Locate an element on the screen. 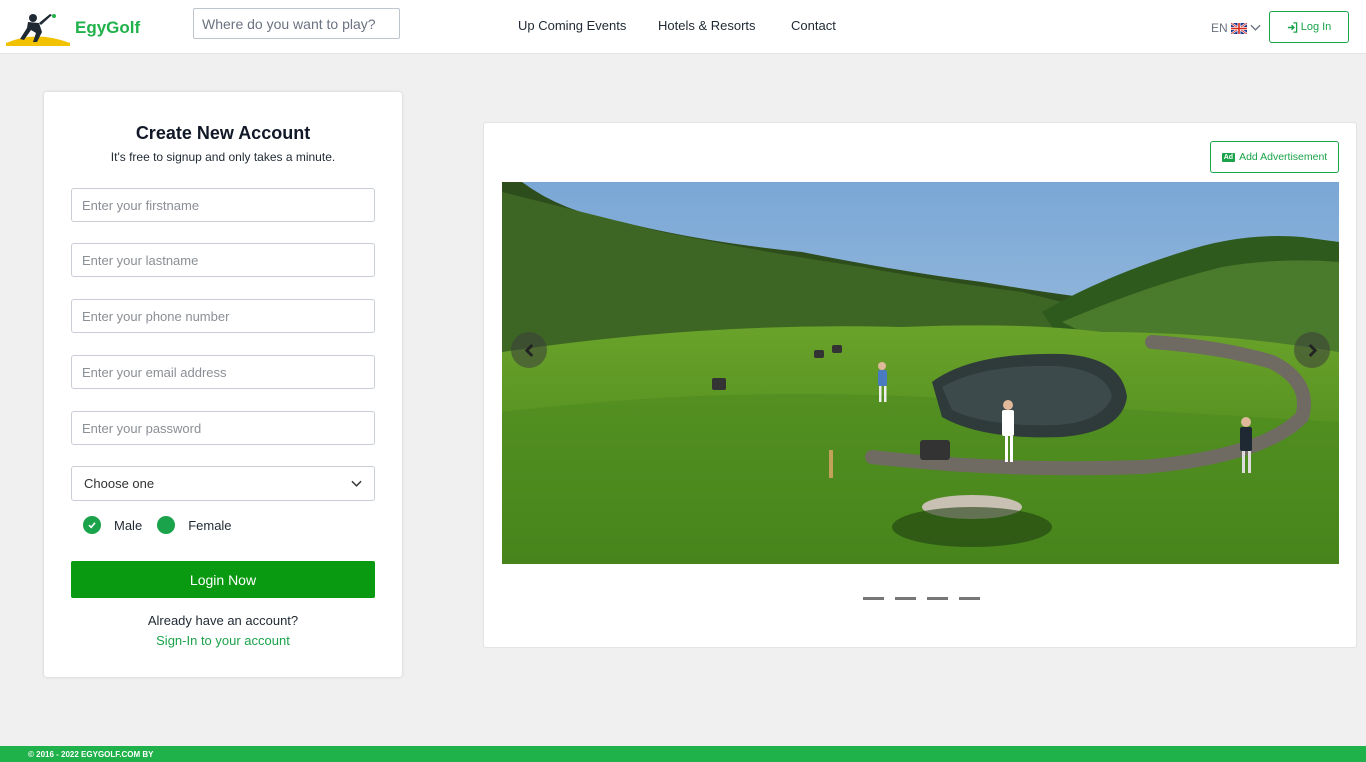  lastname-field is located at coordinates (223, 260).